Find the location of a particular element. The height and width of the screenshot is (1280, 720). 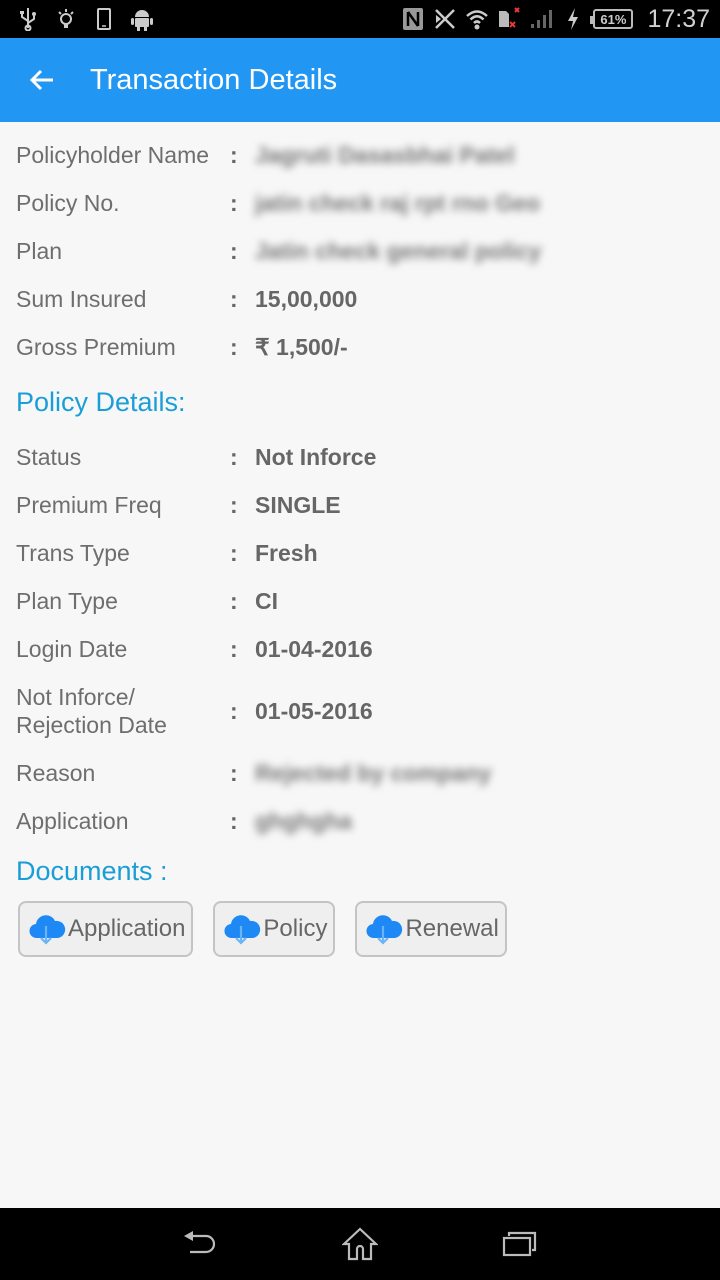

signal-icon is located at coordinates (541, 19).